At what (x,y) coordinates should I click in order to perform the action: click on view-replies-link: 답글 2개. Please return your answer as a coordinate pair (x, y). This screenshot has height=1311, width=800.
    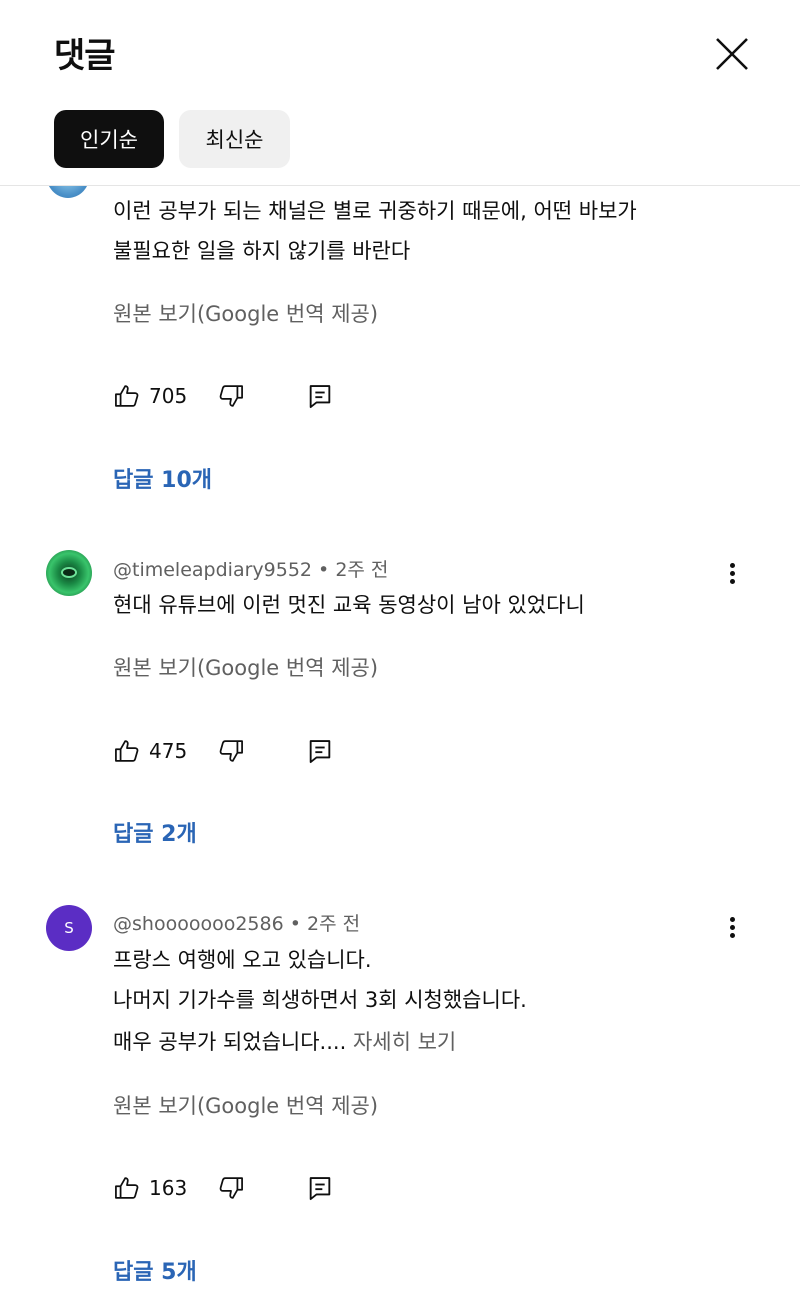
    Looking at the image, I should click on (155, 832).